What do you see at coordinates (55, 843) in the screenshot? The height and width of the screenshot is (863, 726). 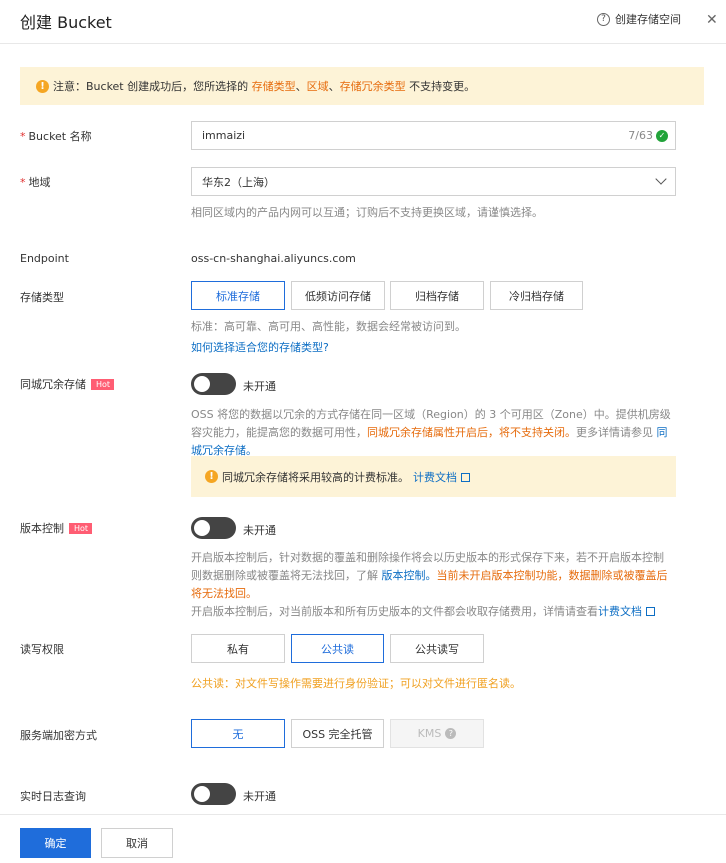 I see `confirm-button: 确定` at bounding box center [55, 843].